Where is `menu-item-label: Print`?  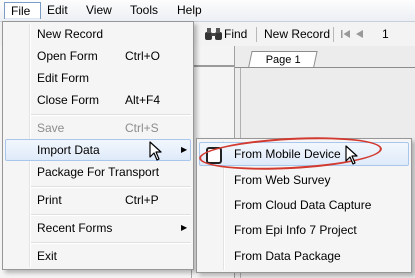
menu-item-label: Print is located at coordinates (49, 200).